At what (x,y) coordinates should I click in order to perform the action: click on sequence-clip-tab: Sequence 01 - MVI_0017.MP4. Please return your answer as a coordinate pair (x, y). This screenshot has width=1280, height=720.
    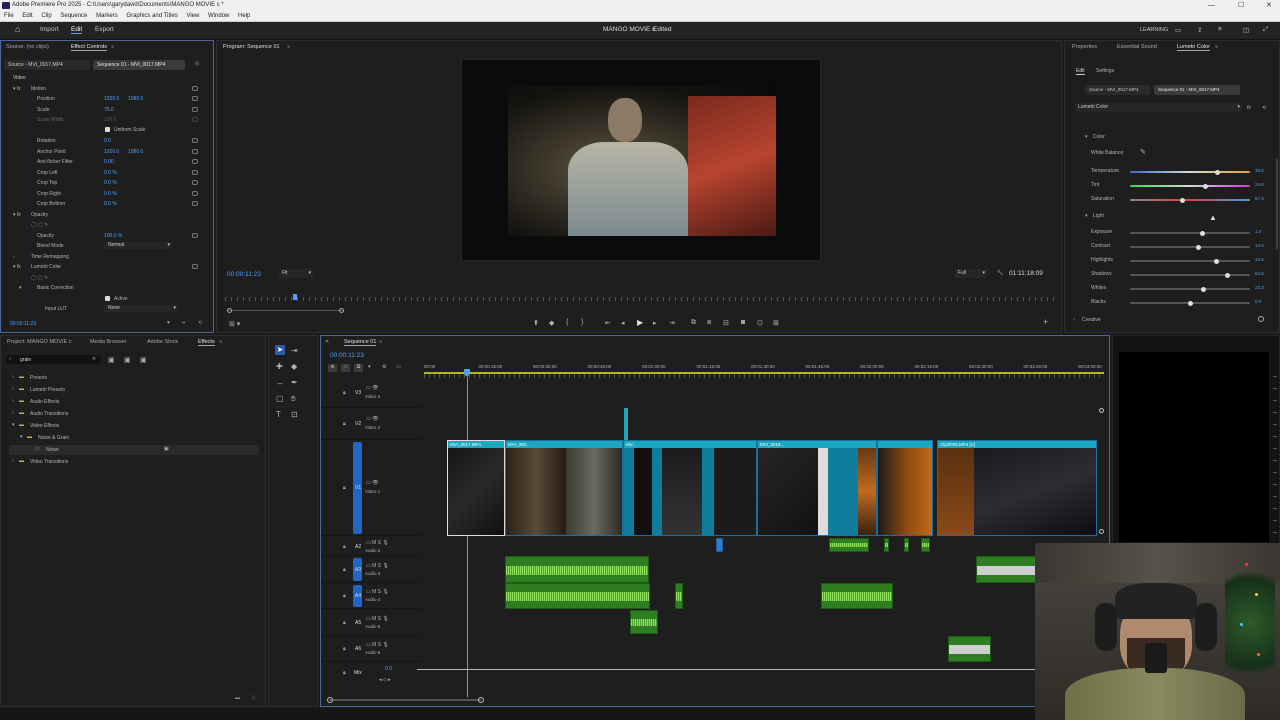
    Looking at the image, I should click on (139, 65).